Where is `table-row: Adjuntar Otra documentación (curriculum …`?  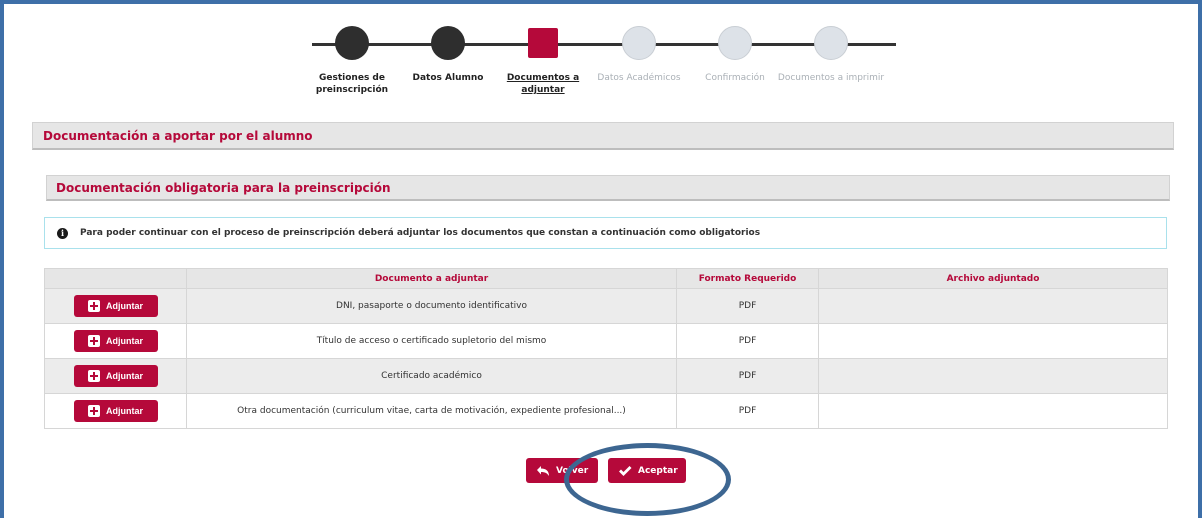 table-row: Adjuntar Otra documentación (curriculum … is located at coordinates (606, 411).